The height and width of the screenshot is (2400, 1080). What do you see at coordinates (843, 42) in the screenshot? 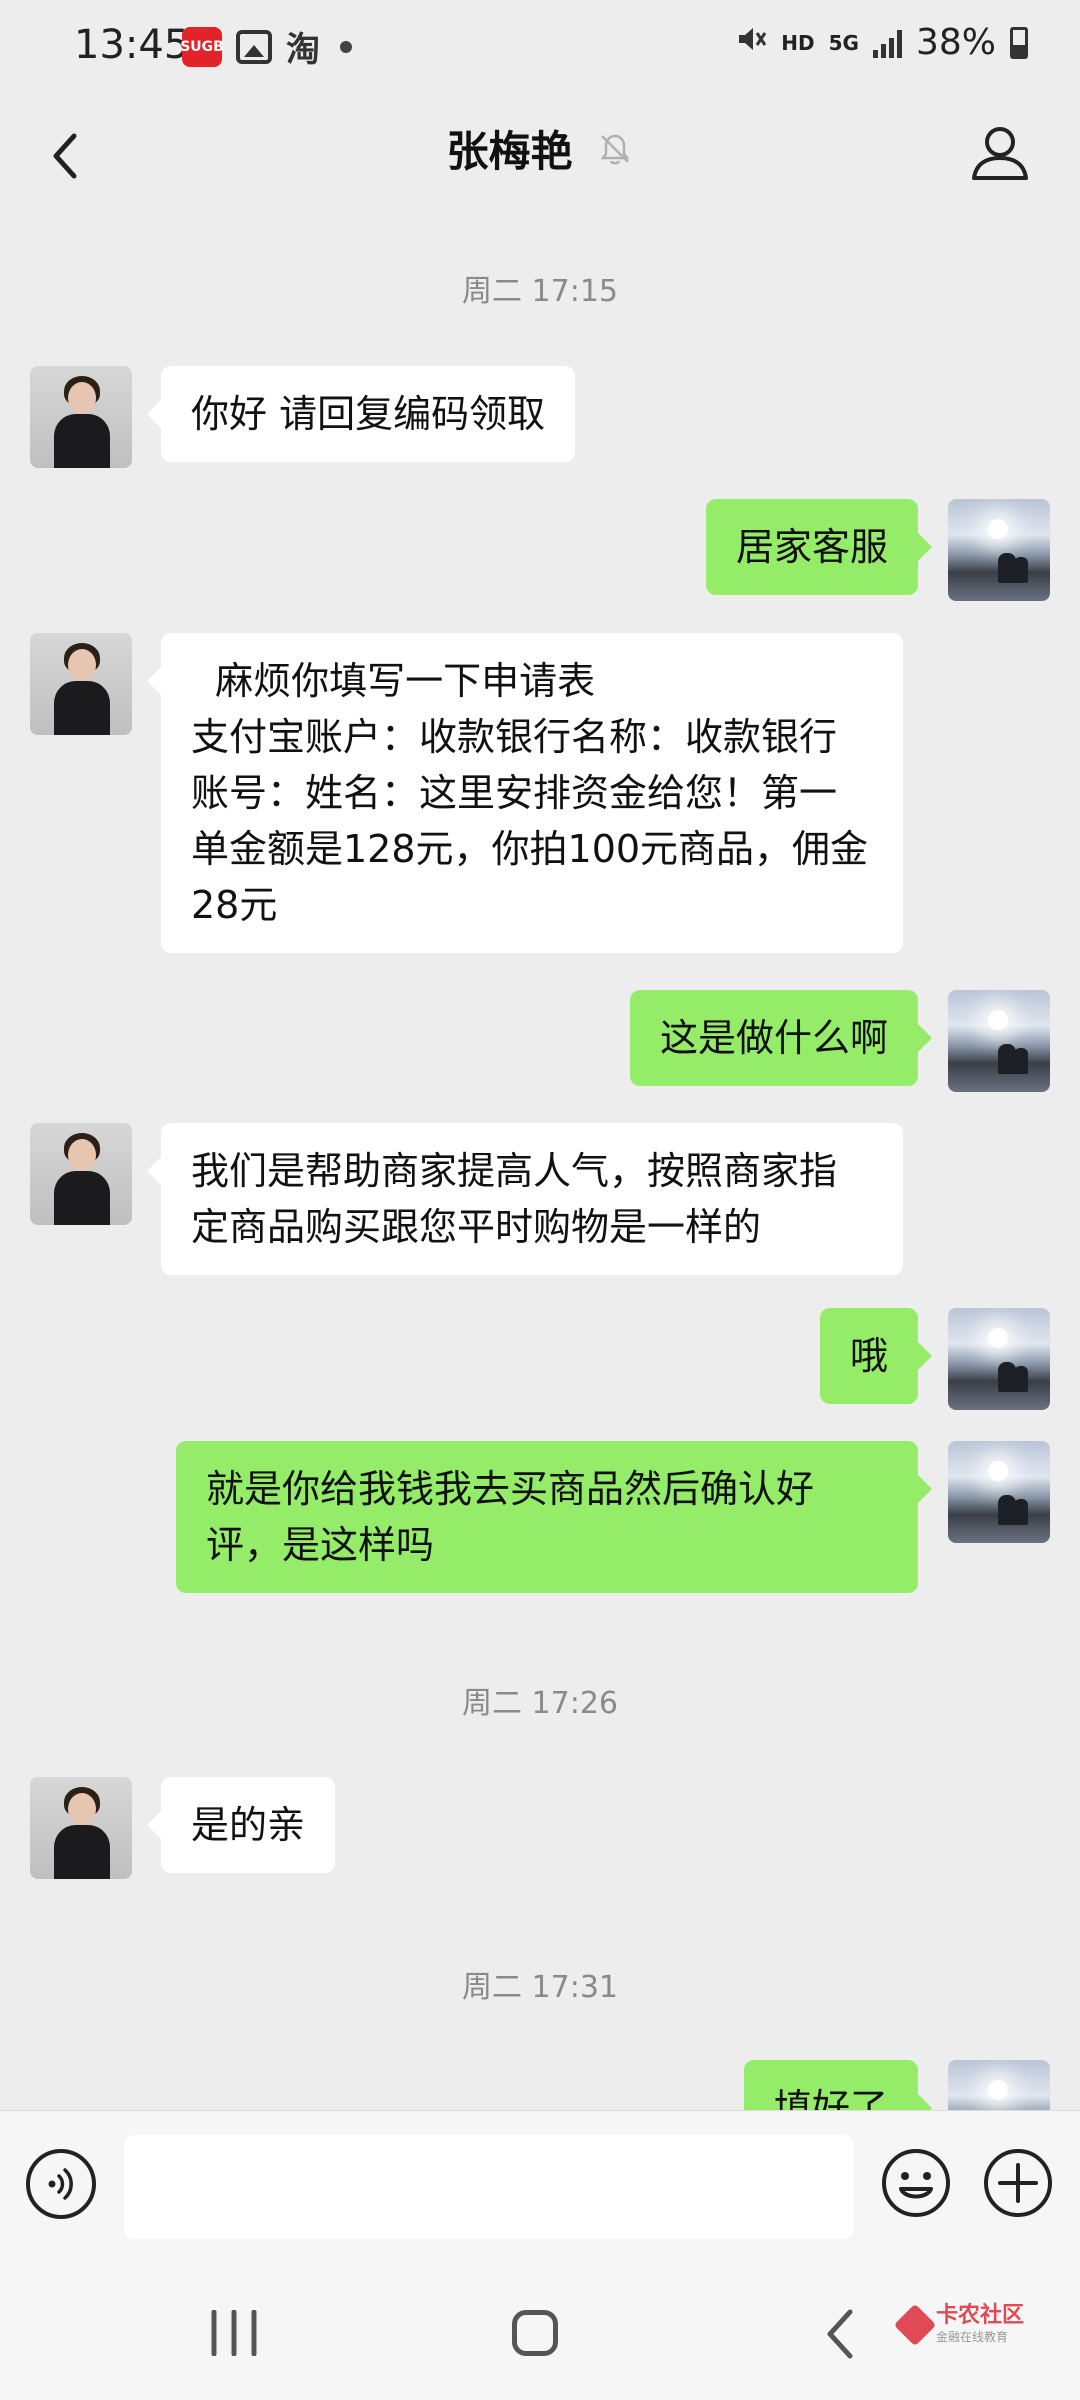
I see `network-indicator: 5G` at bounding box center [843, 42].